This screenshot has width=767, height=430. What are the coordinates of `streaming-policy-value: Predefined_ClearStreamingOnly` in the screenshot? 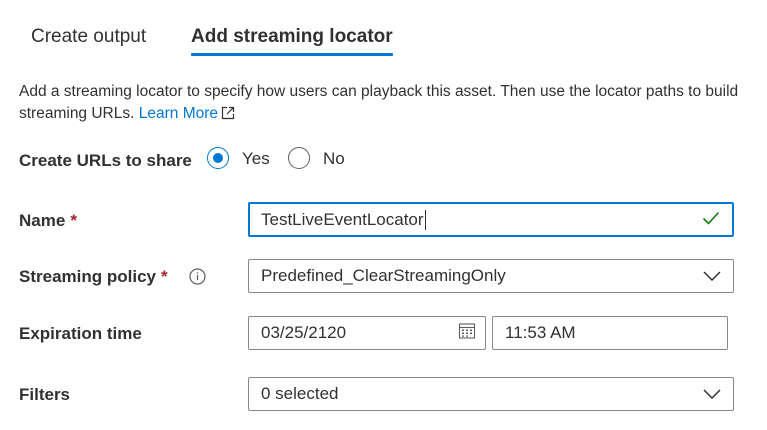 It's located at (383, 275).